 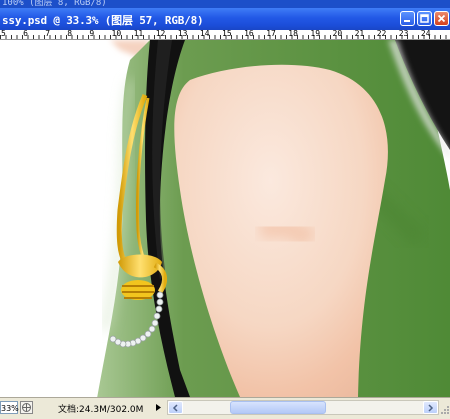 I want to click on horizontal-ruler: 5 6 7 8 9 10 11 12 13 14 15 16 17 18 19 20 21 22 23 24, so click(x=225, y=34).